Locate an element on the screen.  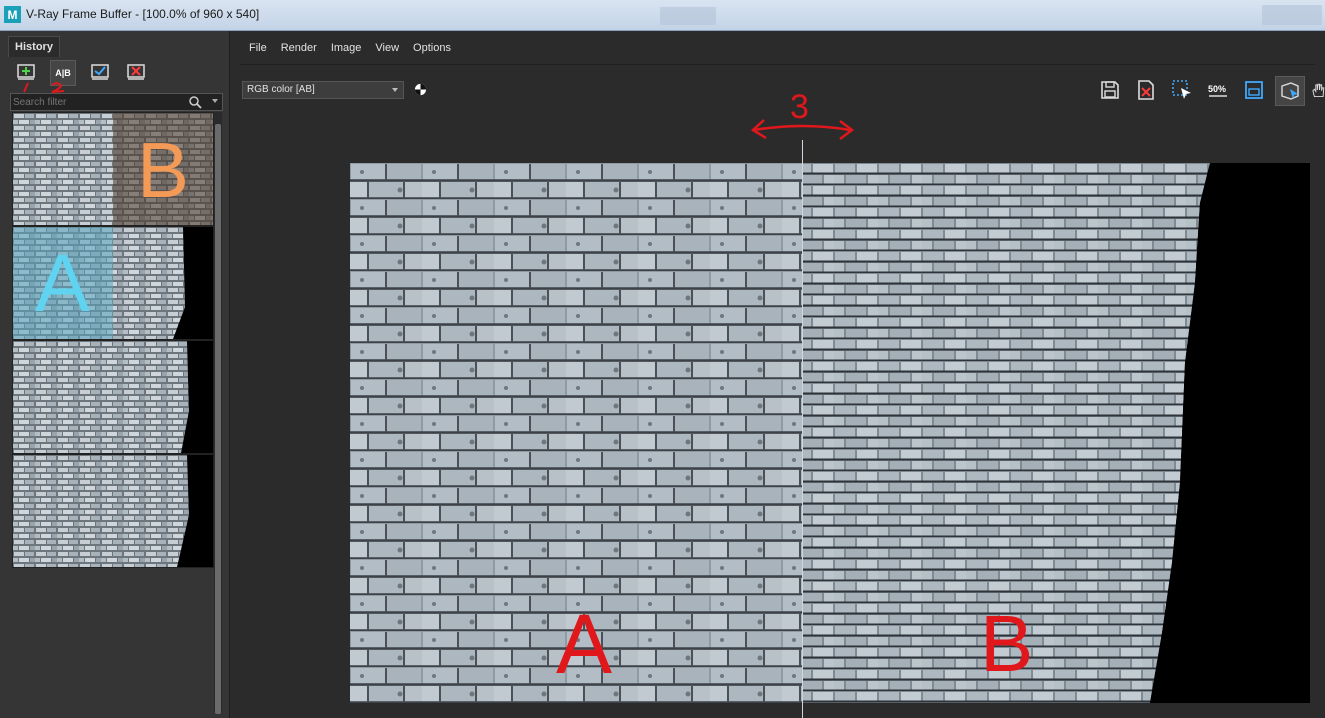
clear-image-button is located at coordinates (1146, 90).